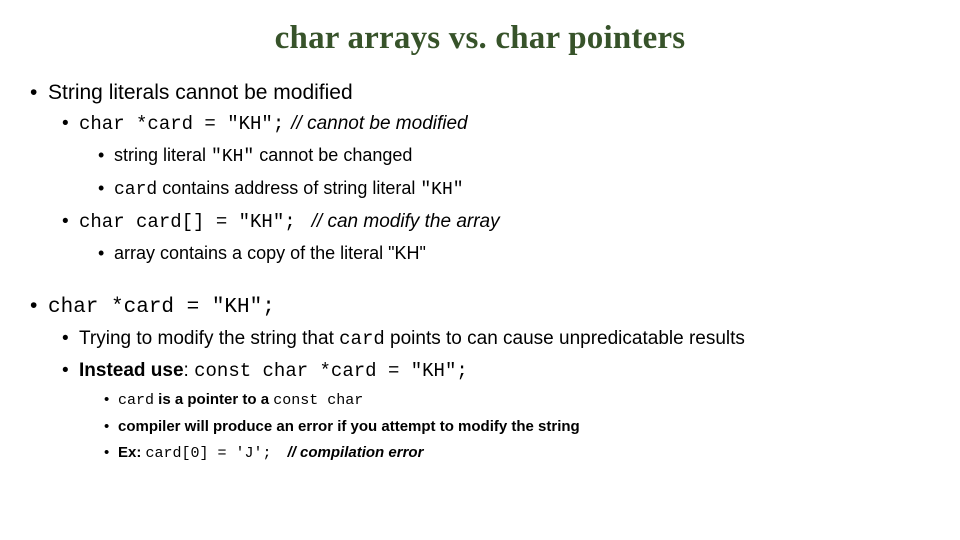 Image resolution: width=960 pixels, height=540 pixels. I want to click on page-title: char arrays vs. char pointers, so click(480, 38).